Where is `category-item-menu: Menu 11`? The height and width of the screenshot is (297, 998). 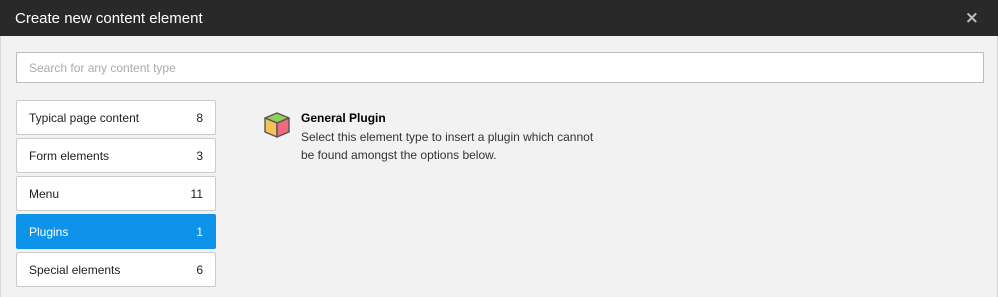 category-item-menu: Menu 11 is located at coordinates (116, 193).